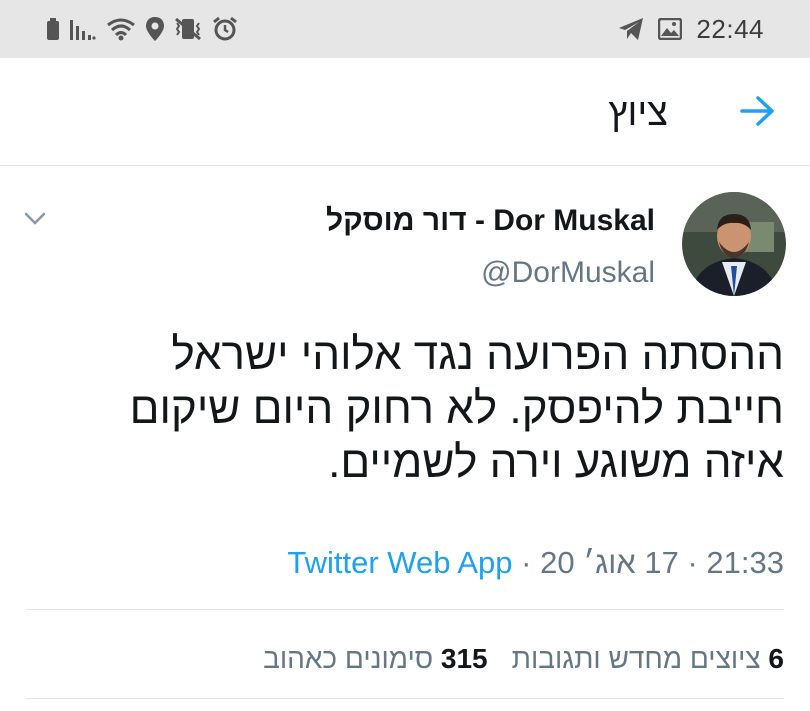 This screenshot has width=810, height=711. I want to click on retweets-count: 6, so click(776, 658).